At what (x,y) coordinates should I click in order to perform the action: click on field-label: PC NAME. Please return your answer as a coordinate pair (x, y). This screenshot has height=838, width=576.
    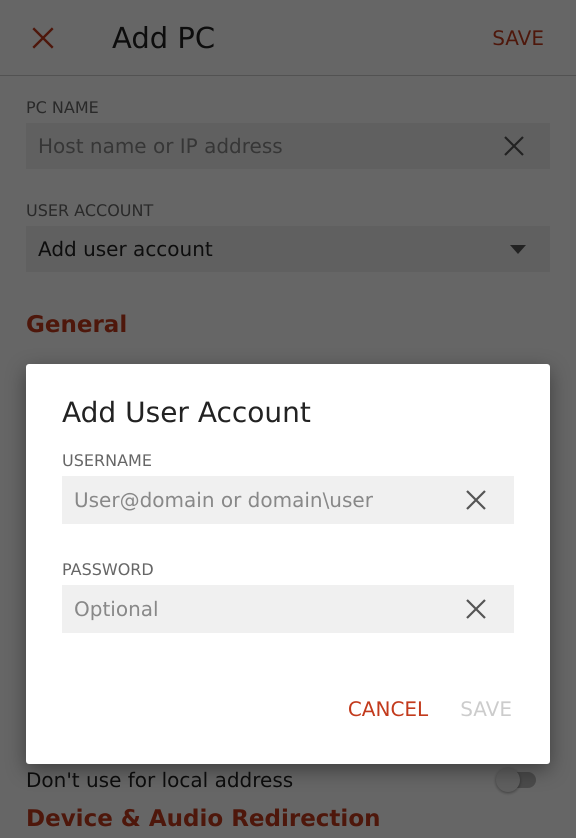
    Looking at the image, I should click on (63, 107).